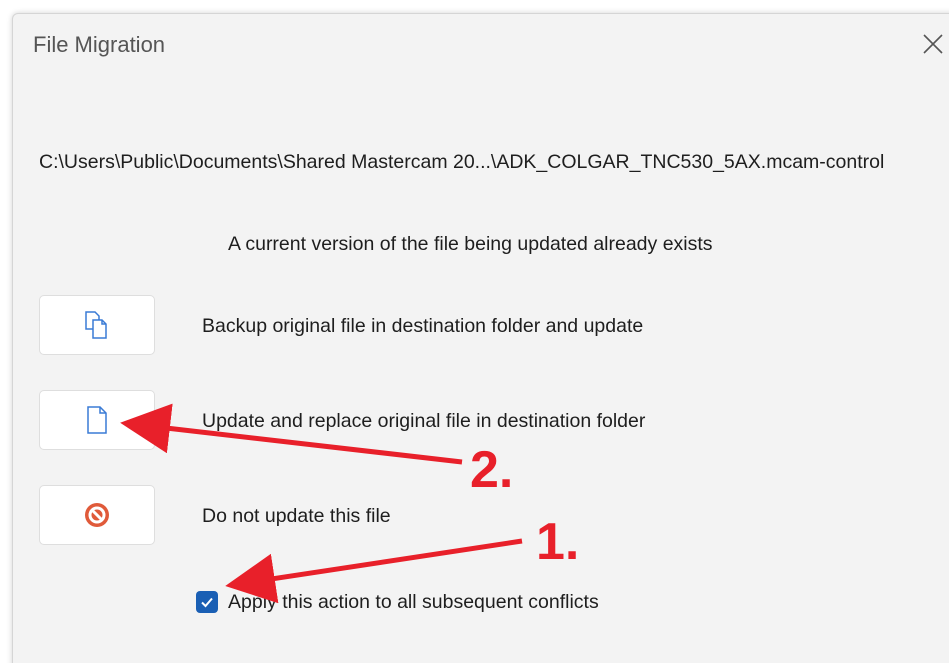 The height and width of the screenshot is (663, 949). I want to click on backup-and-update-button, so click(97, 325).